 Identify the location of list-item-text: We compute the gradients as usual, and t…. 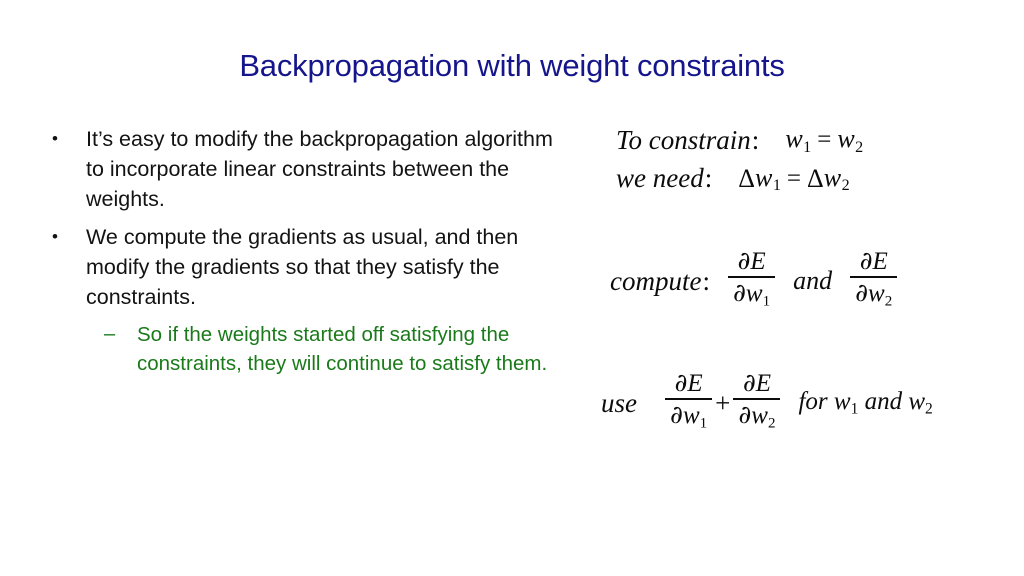
(302, 267).